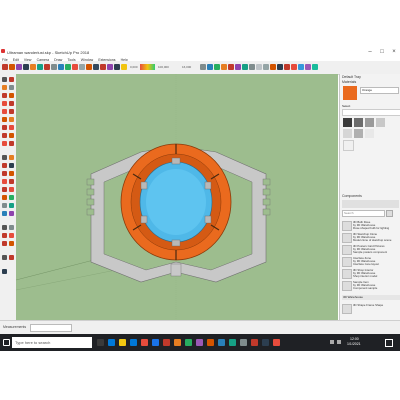 The width and height of the screenshot is (400, 400). Describe the element at coordinates (4, 119) in the screenshot. I see `circle-icon` at that location.